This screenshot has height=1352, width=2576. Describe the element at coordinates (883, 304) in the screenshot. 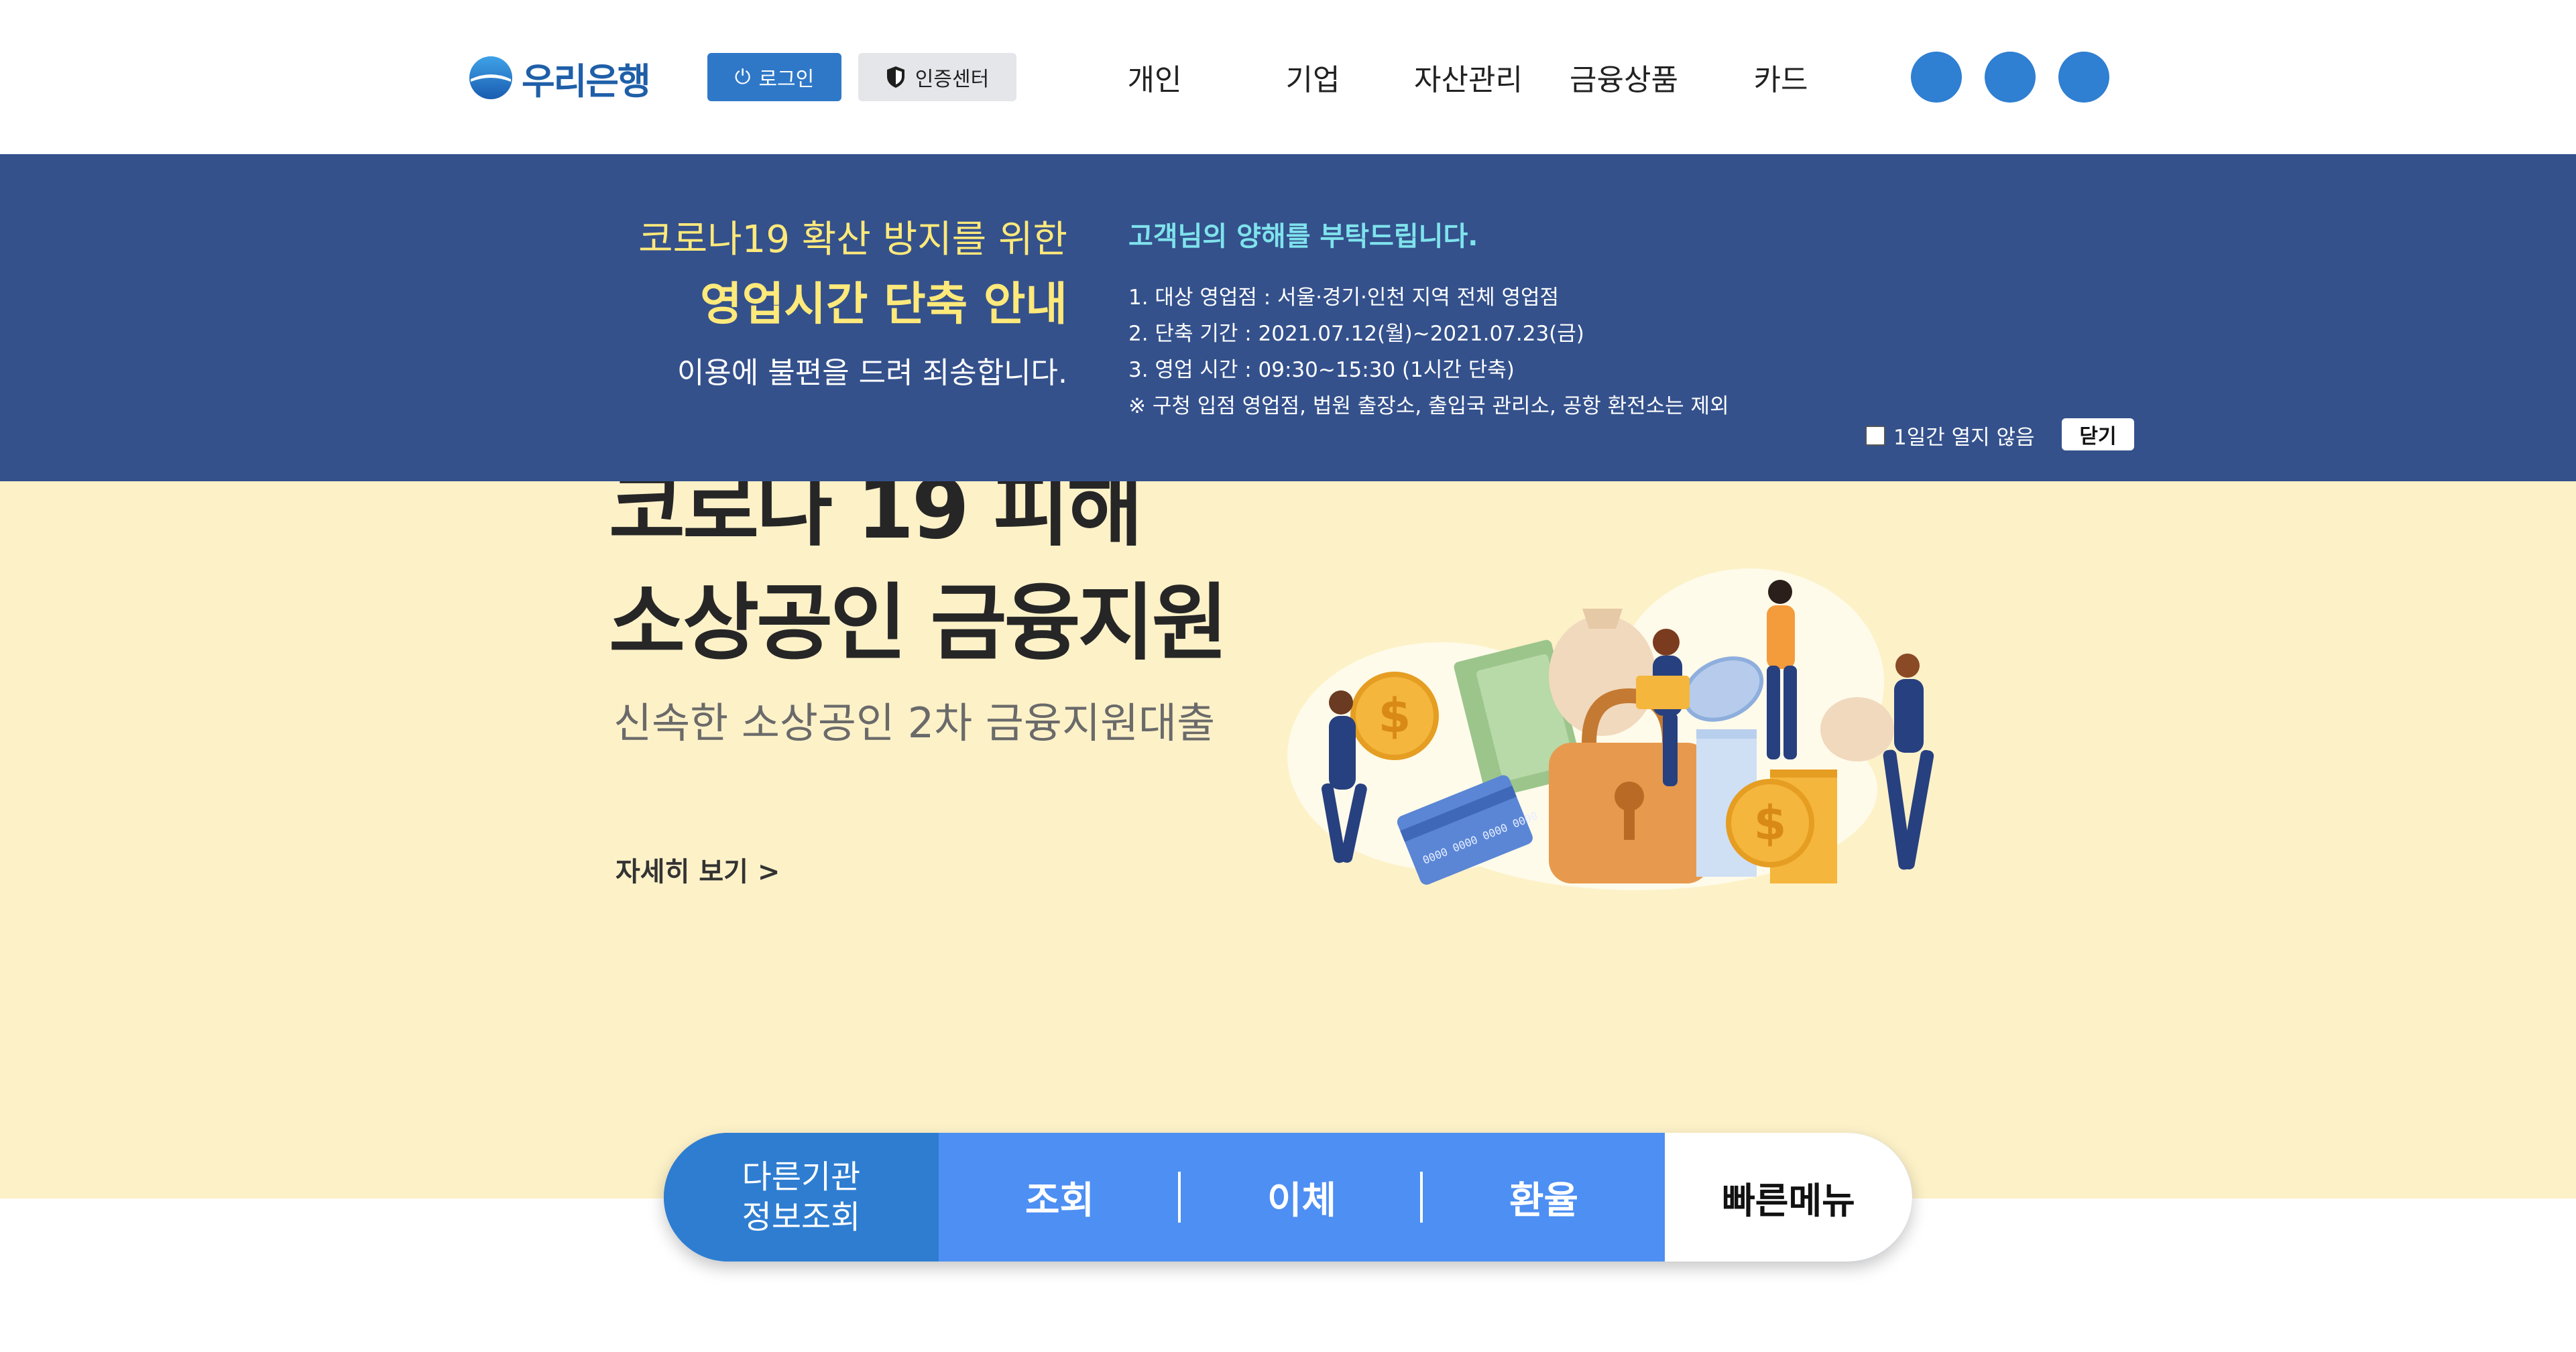

I see `notice-headline-line2: 영업시간 단축 안내` at that location.